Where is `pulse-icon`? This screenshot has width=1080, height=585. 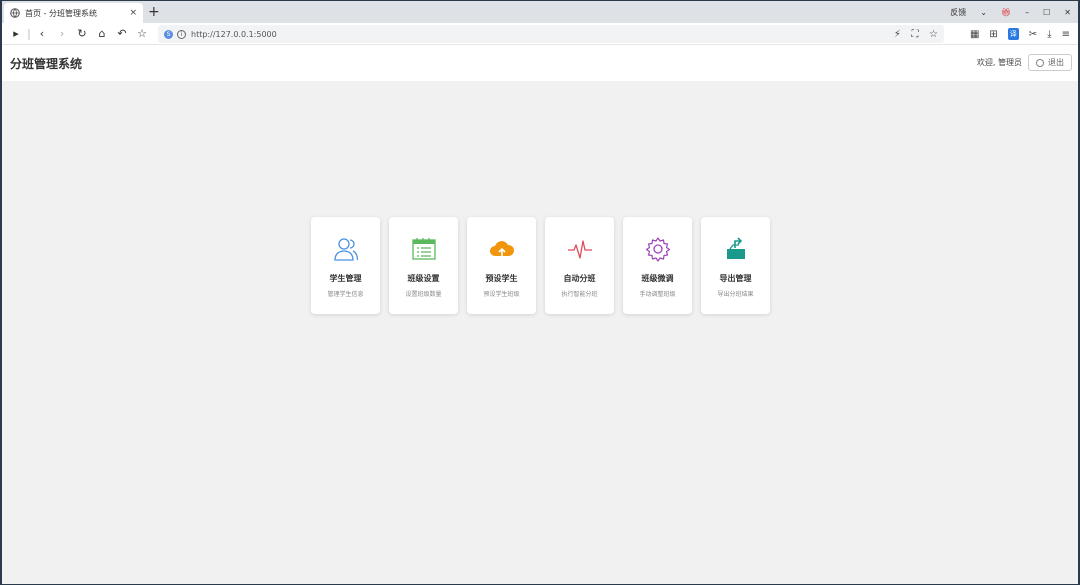 pulse-icon is located at coordinates (579, 249).